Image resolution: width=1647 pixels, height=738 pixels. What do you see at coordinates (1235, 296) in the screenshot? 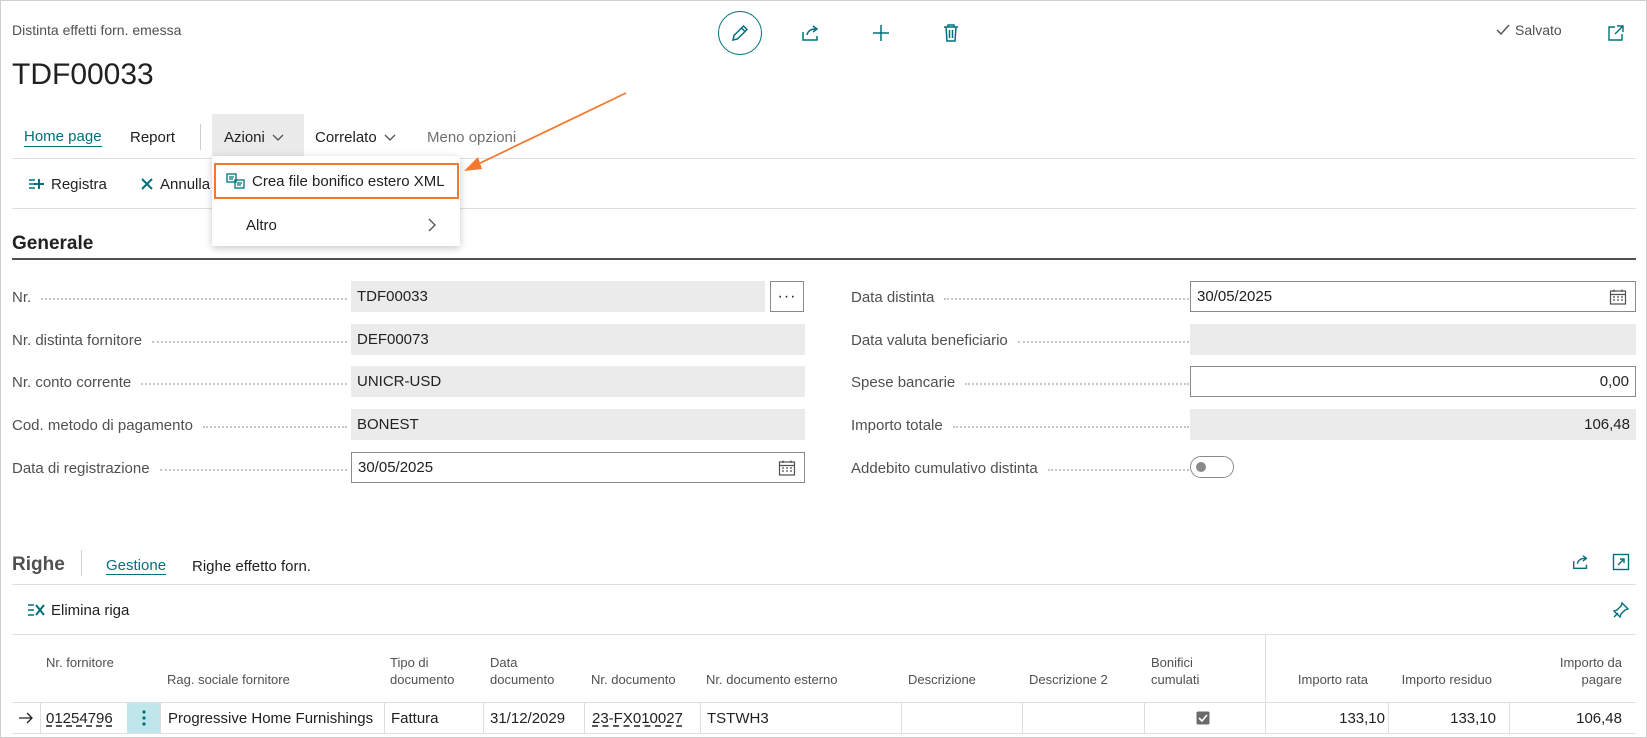
I see `data-distinta-value: 30/05/2025` at bounding box center [1235, 296].